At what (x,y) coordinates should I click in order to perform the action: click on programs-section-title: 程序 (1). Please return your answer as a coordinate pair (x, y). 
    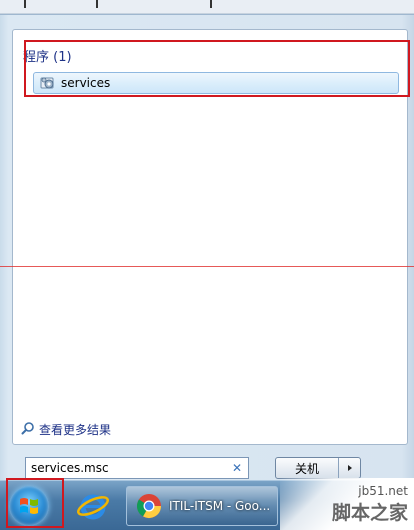
    Looking at the image, I should click on (47, 57).